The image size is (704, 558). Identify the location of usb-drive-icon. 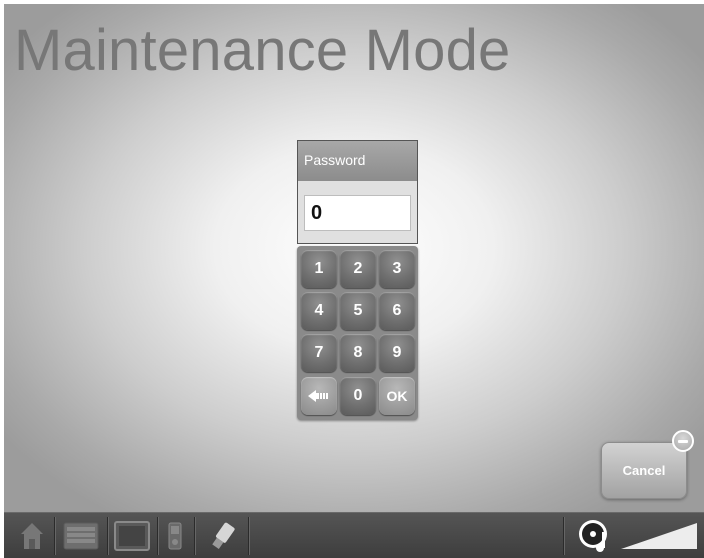
(223, 536).